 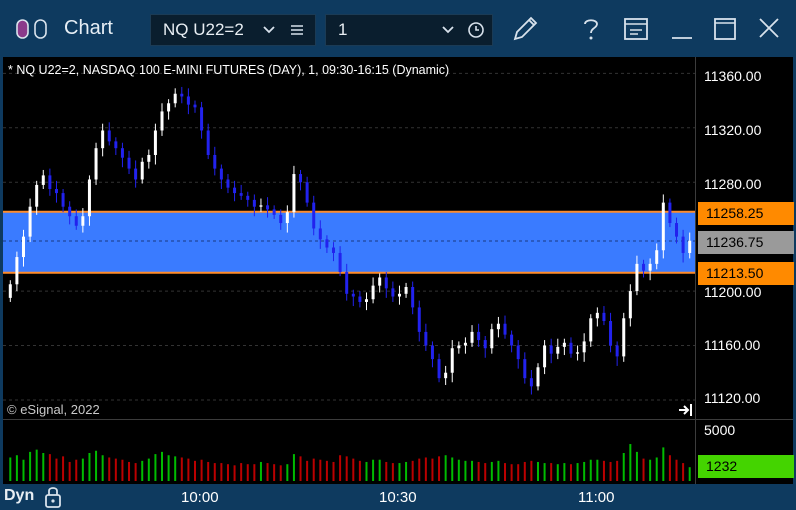 I want to click on toggle-icon, so click(x=34, y=29).